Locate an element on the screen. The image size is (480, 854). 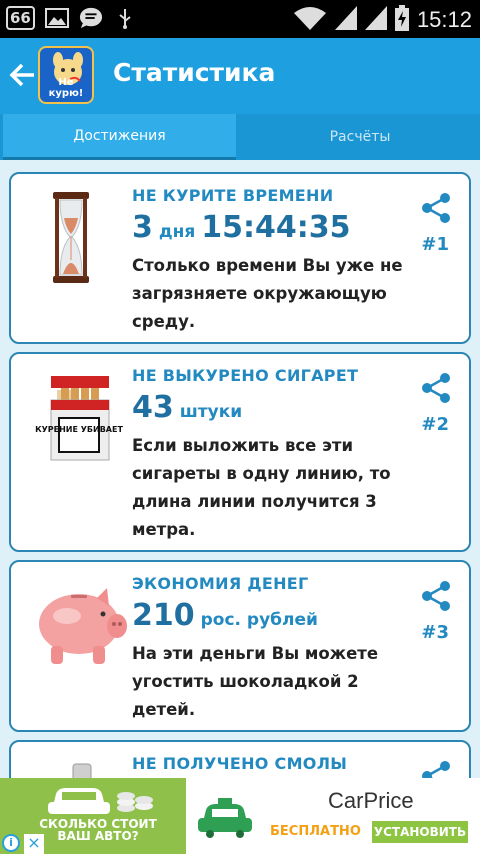
card-value: 3 дня 15:44:35 is located at coordinates (241, 227).